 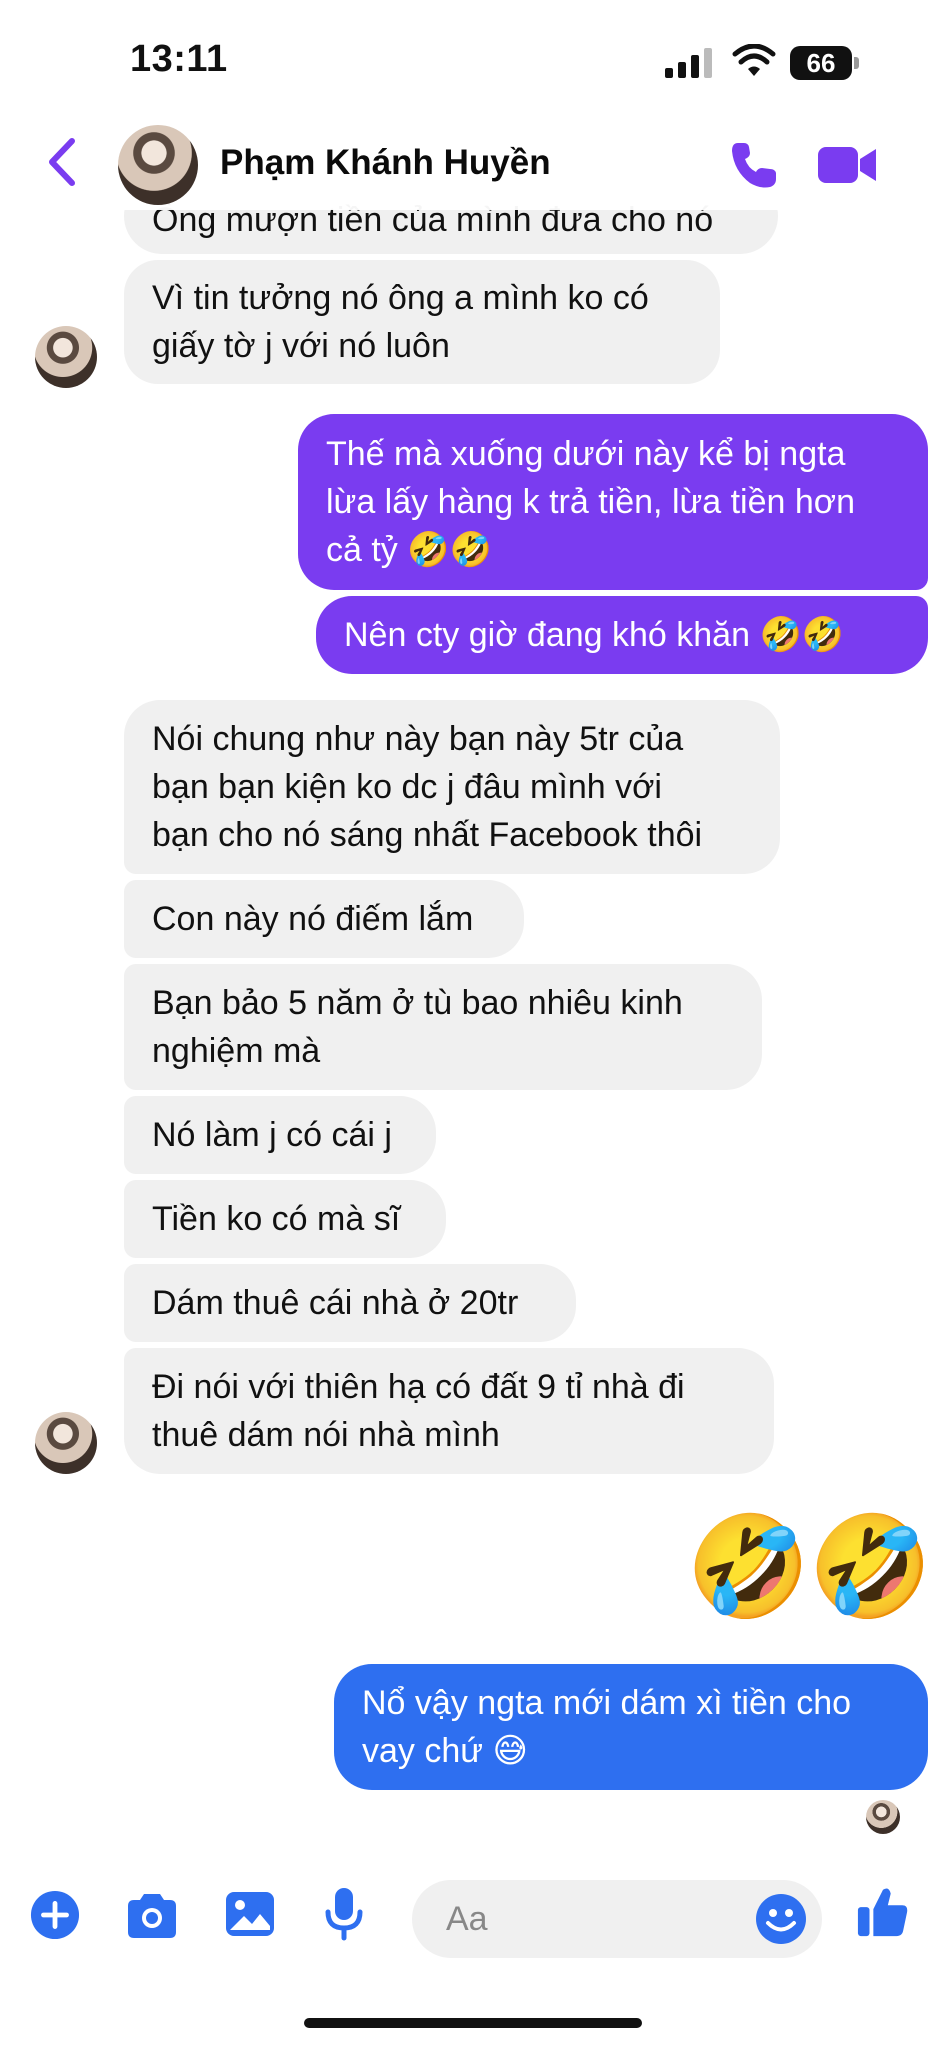 I want to click on chat-header: Phạm Khánh Huyền, so click(x=472, y=162).